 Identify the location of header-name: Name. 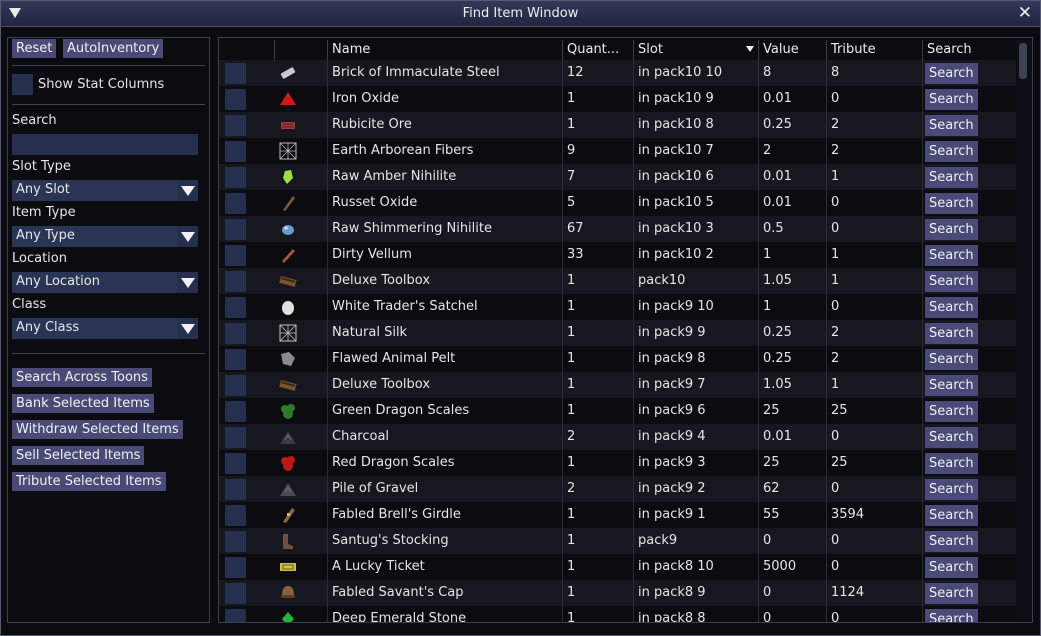
(444, 50).